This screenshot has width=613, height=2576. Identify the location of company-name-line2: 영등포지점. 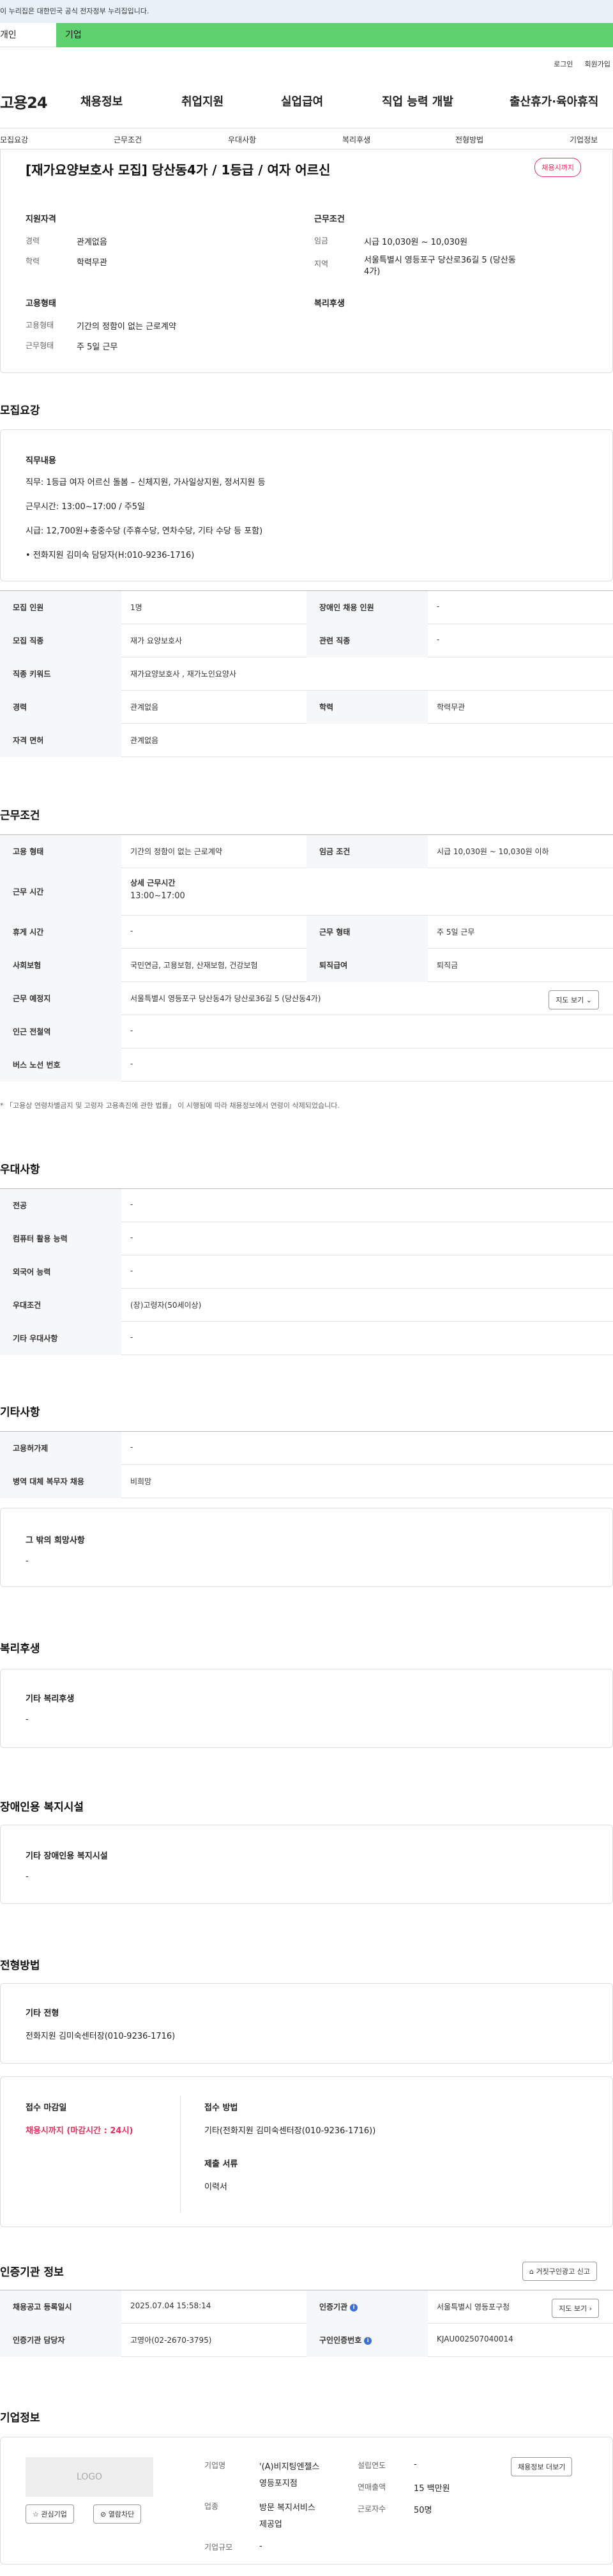
(278, 2483).